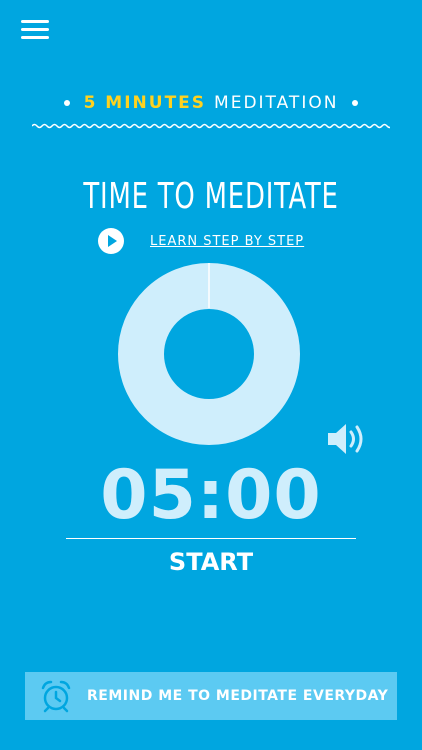  I want to click on header-dot-left, so click(66, 103).